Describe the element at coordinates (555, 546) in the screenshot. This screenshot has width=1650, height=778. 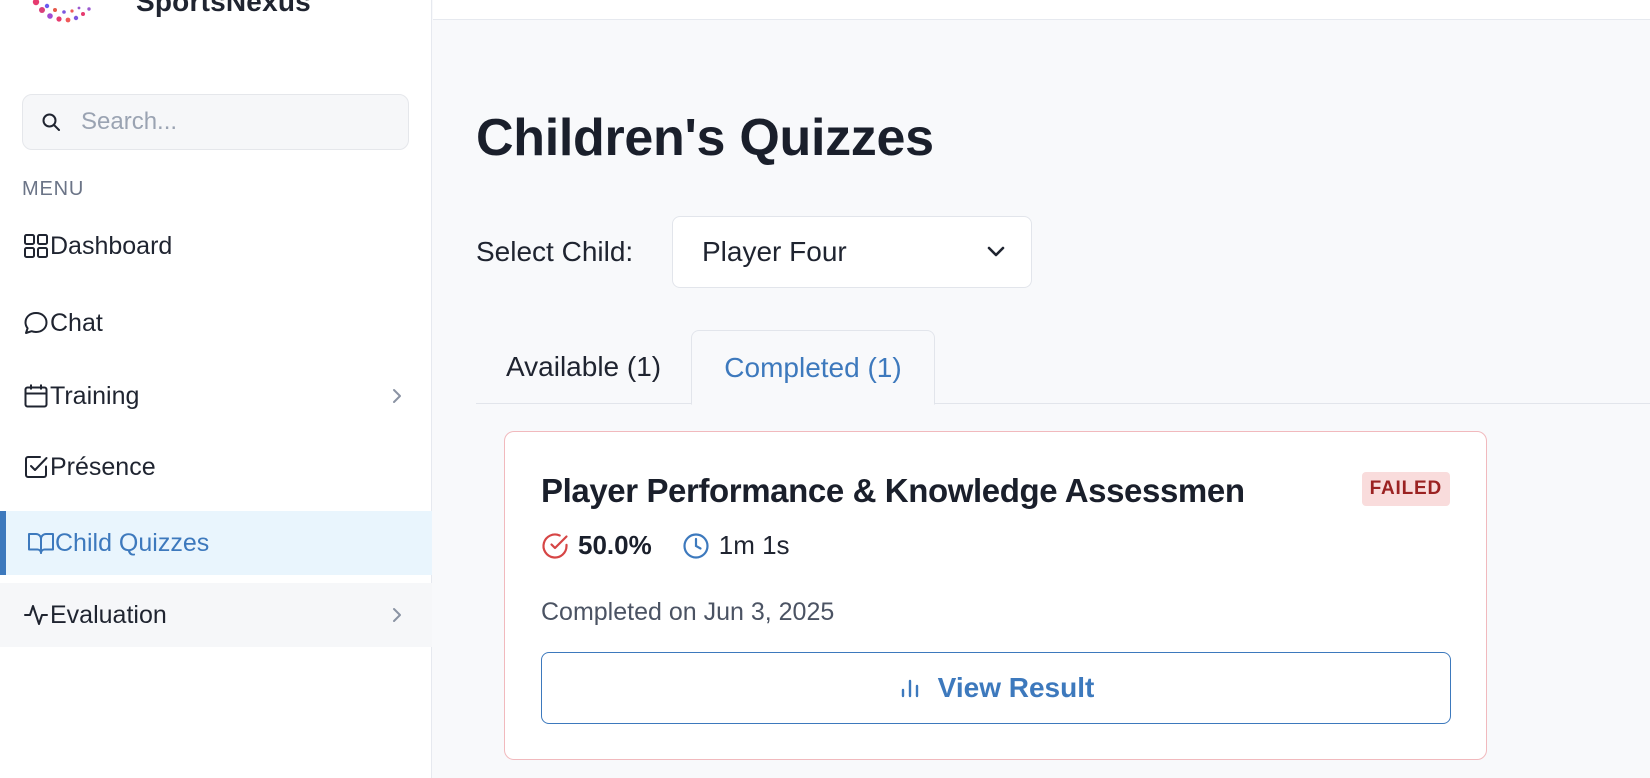
I see `check-circle-icon` at that location.